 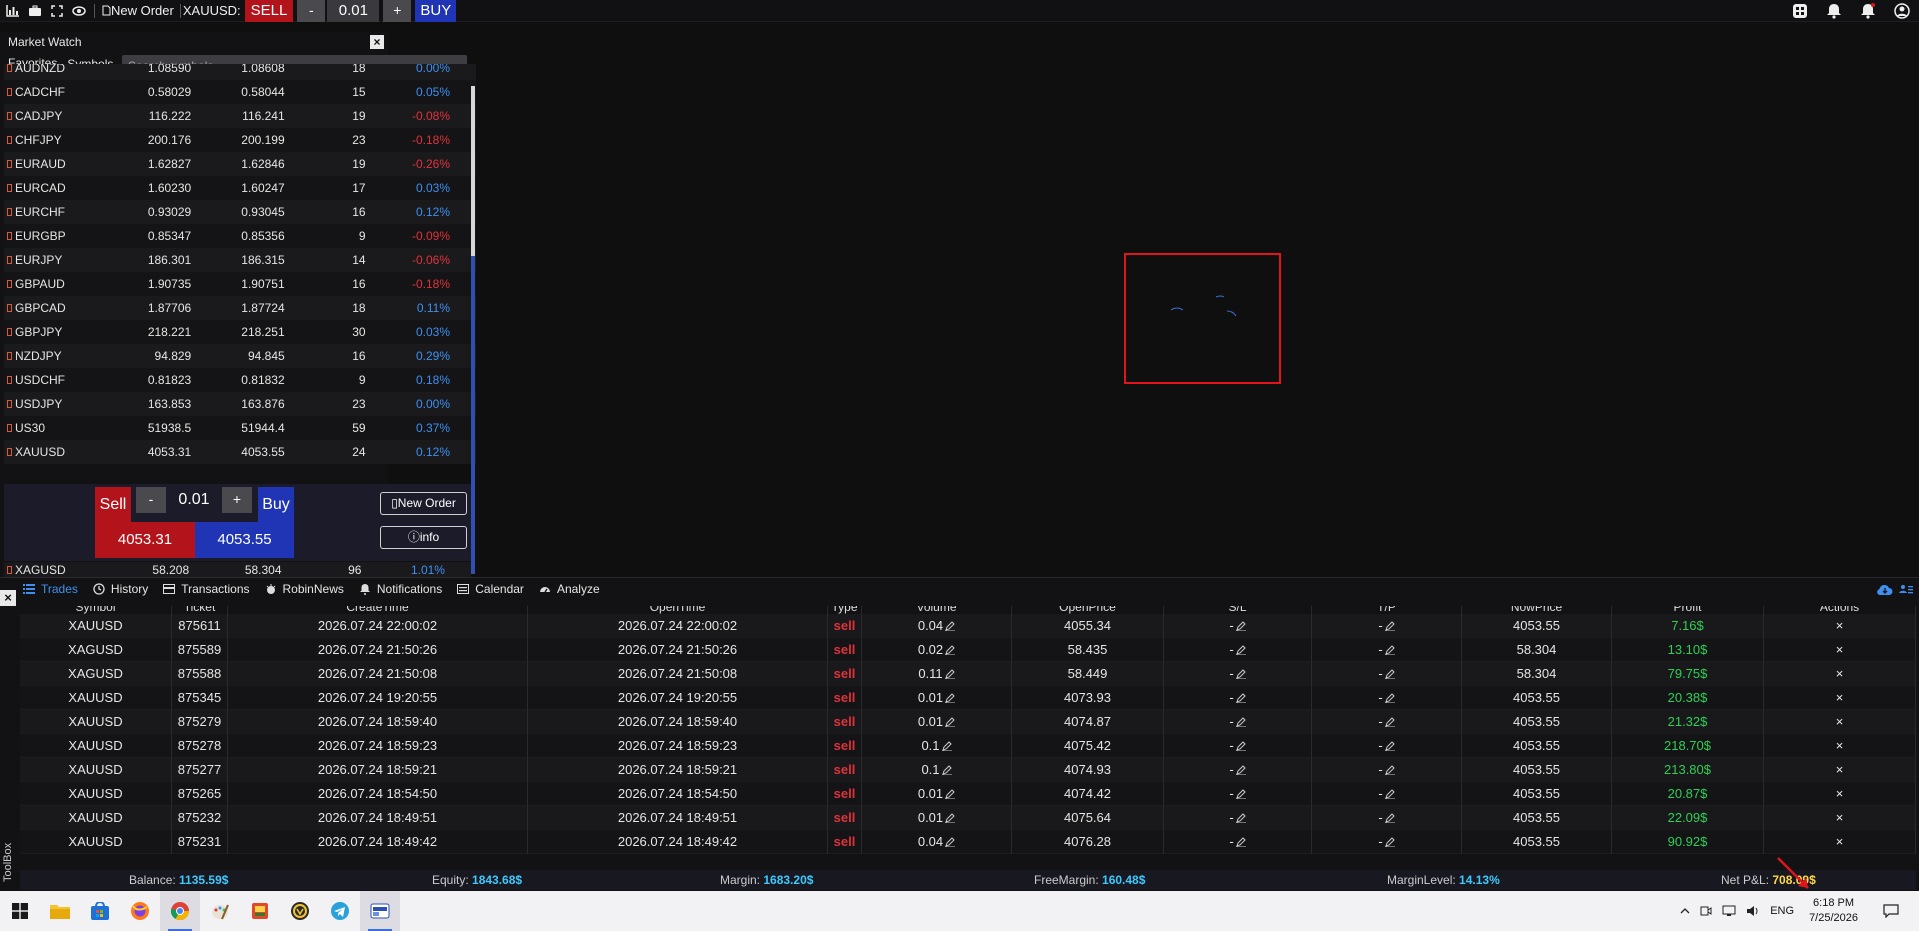 I want to click on list-item: AUDNZD 1.08590 1.08608 18 0.00%, so click(x=240, y=72).